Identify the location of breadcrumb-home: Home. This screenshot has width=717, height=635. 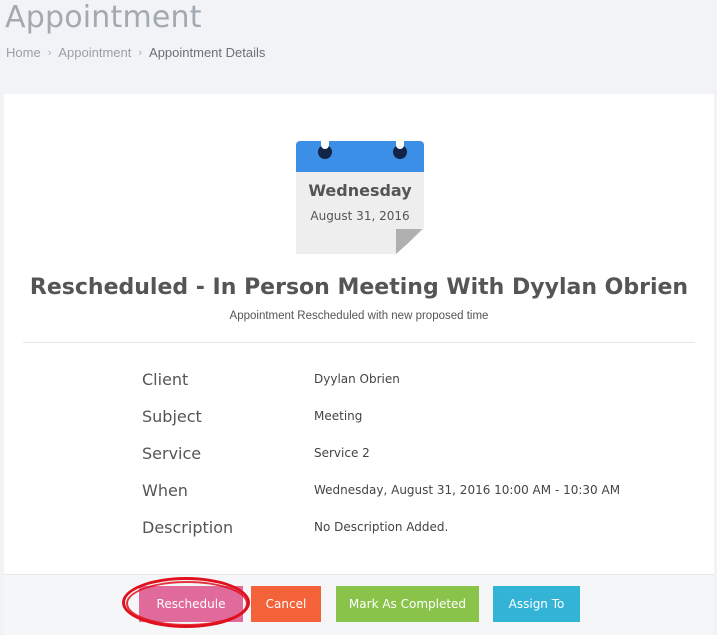
(23, 52).